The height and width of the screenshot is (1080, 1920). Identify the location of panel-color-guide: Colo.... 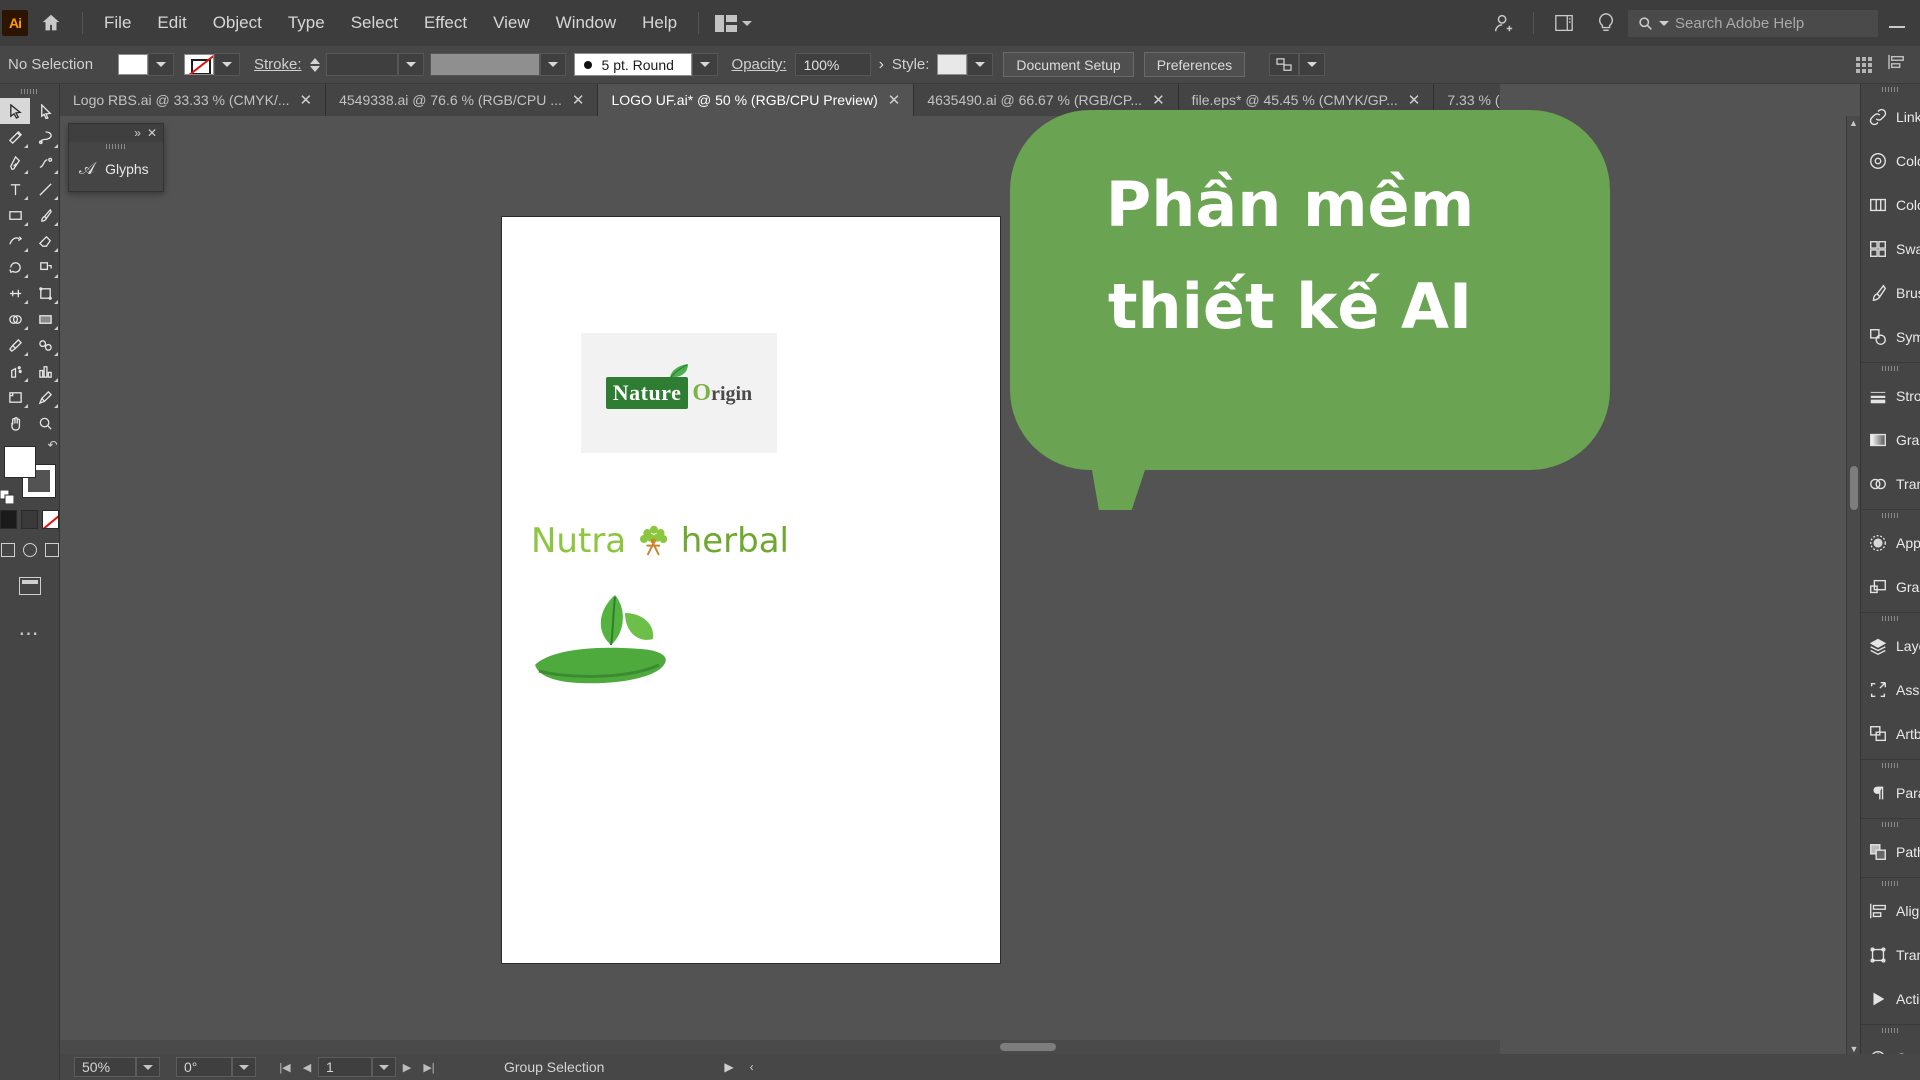
(1890, 205).